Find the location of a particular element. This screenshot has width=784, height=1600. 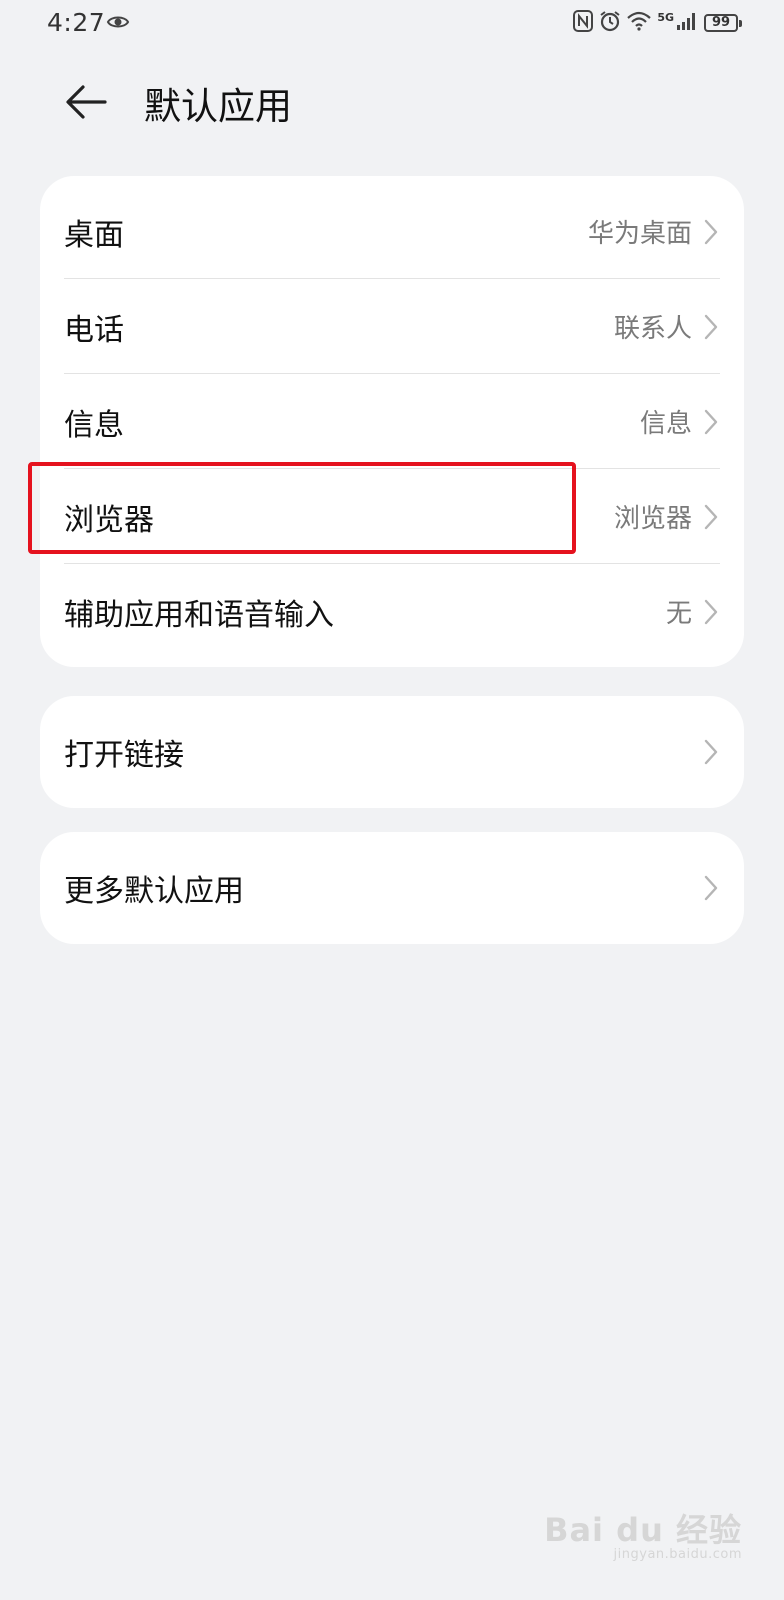

arrow-left-icon is located at coordinates (86, 104).